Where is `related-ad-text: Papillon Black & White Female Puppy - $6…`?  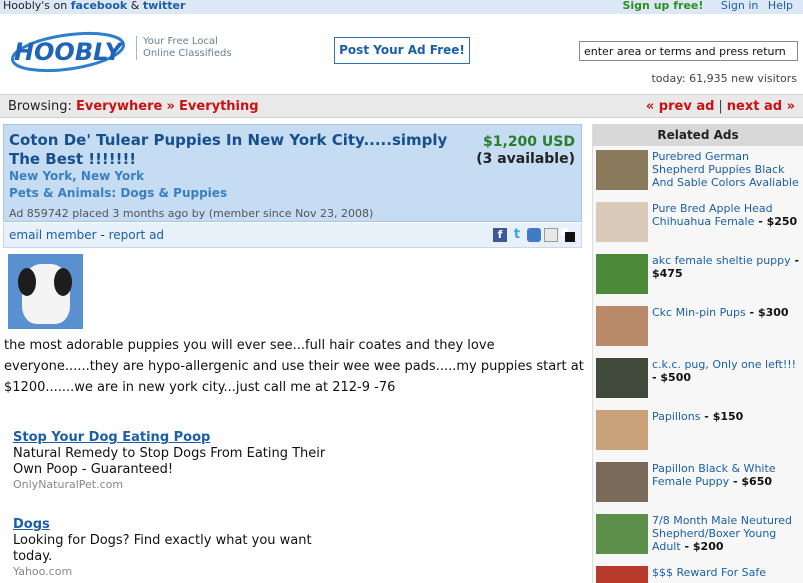 related-ad-text: Papillon Black & White Female Puppy - $6… is located at coordinates (727, 475).